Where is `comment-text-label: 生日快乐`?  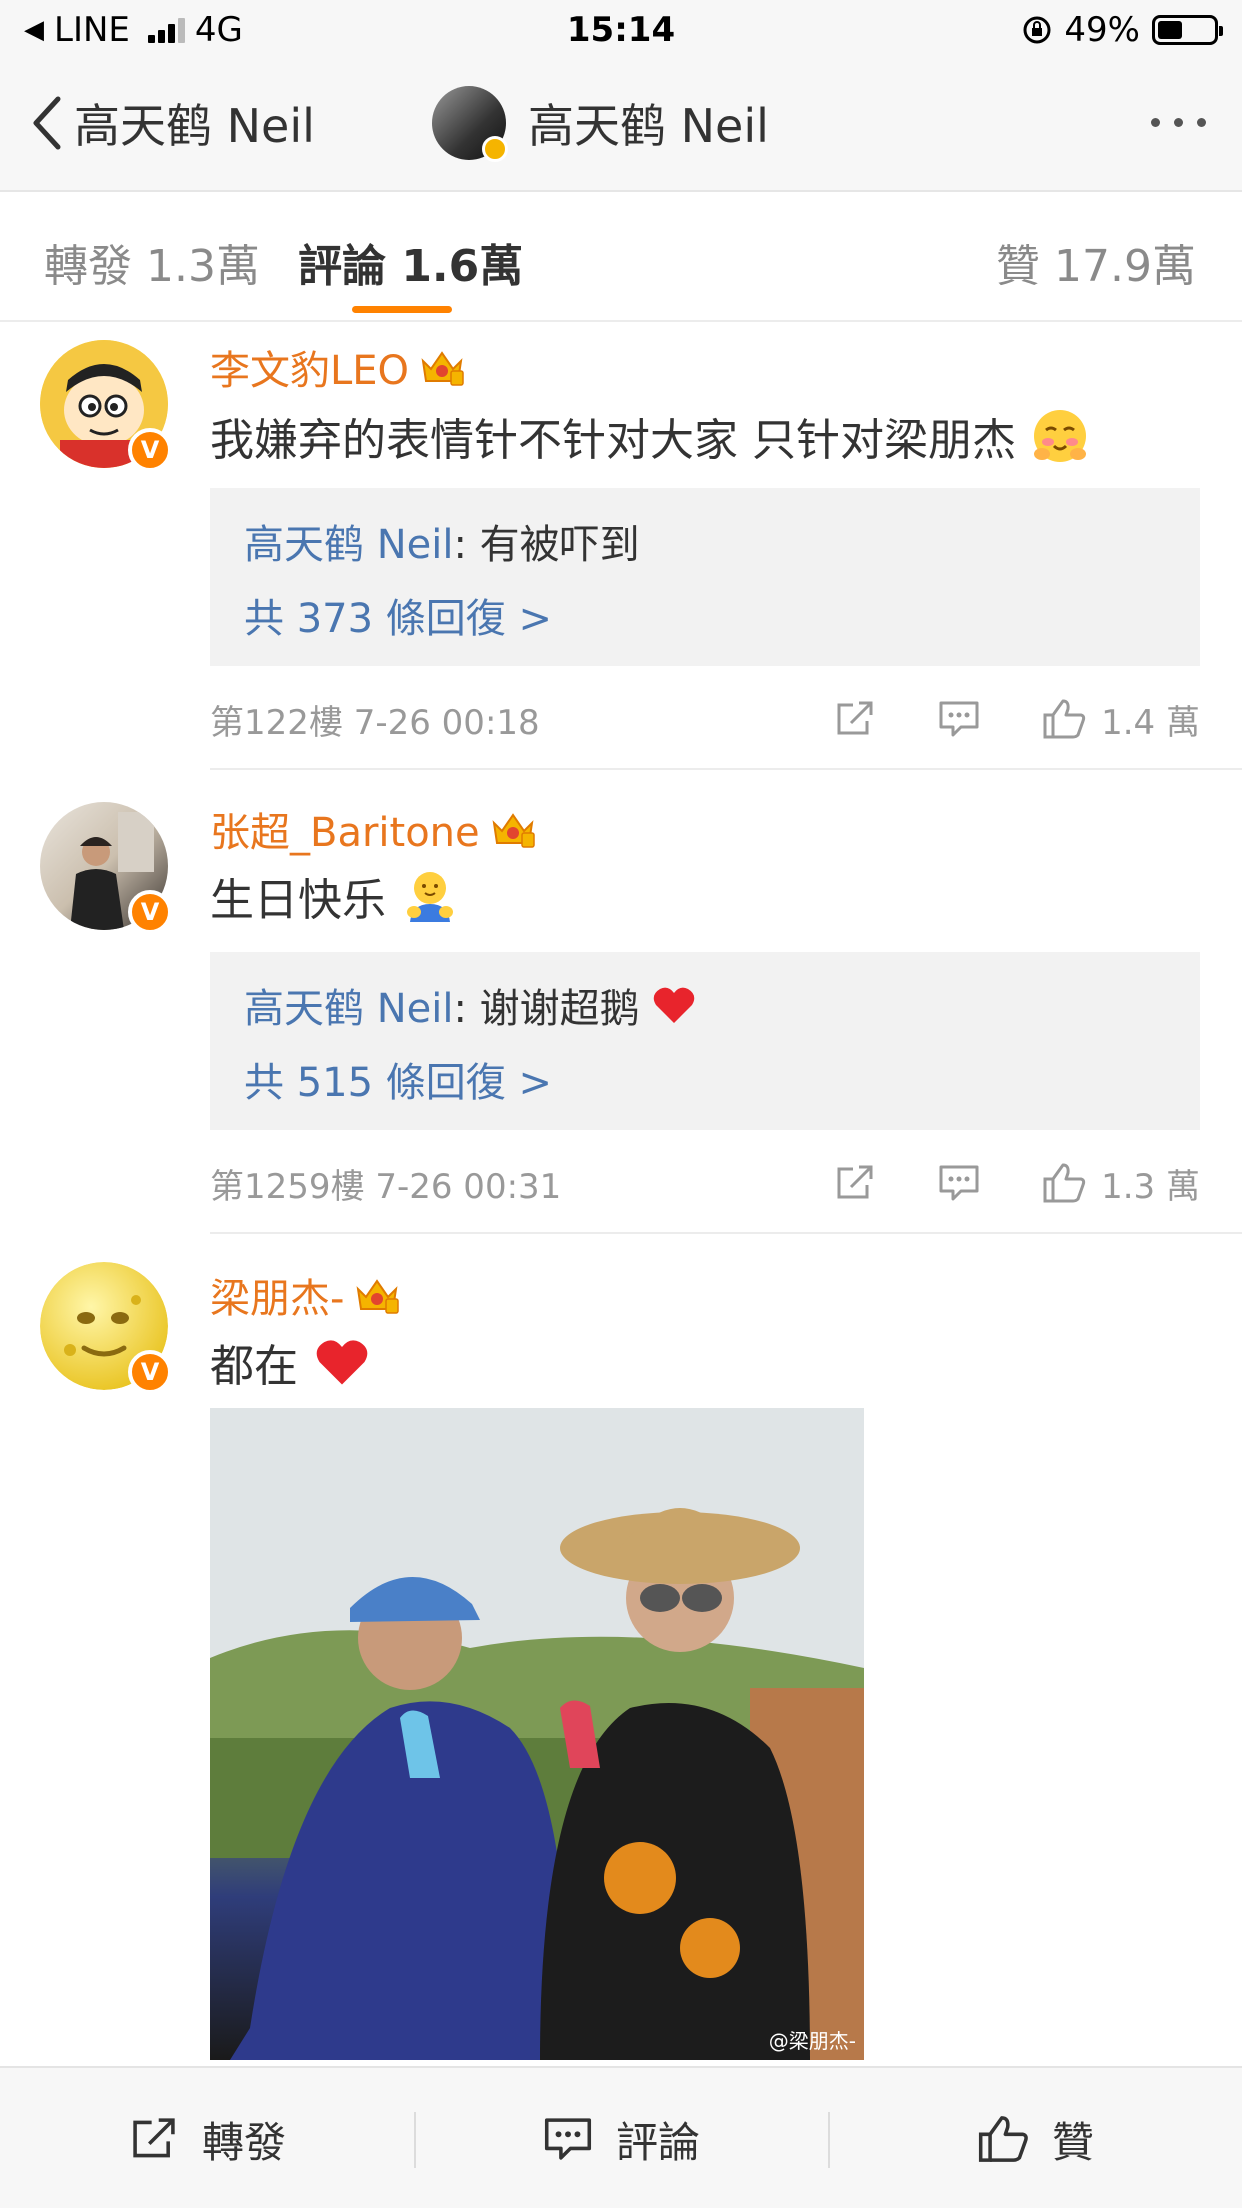 comment-text-label: 生日快乐 is located at coordinates (298, 900).